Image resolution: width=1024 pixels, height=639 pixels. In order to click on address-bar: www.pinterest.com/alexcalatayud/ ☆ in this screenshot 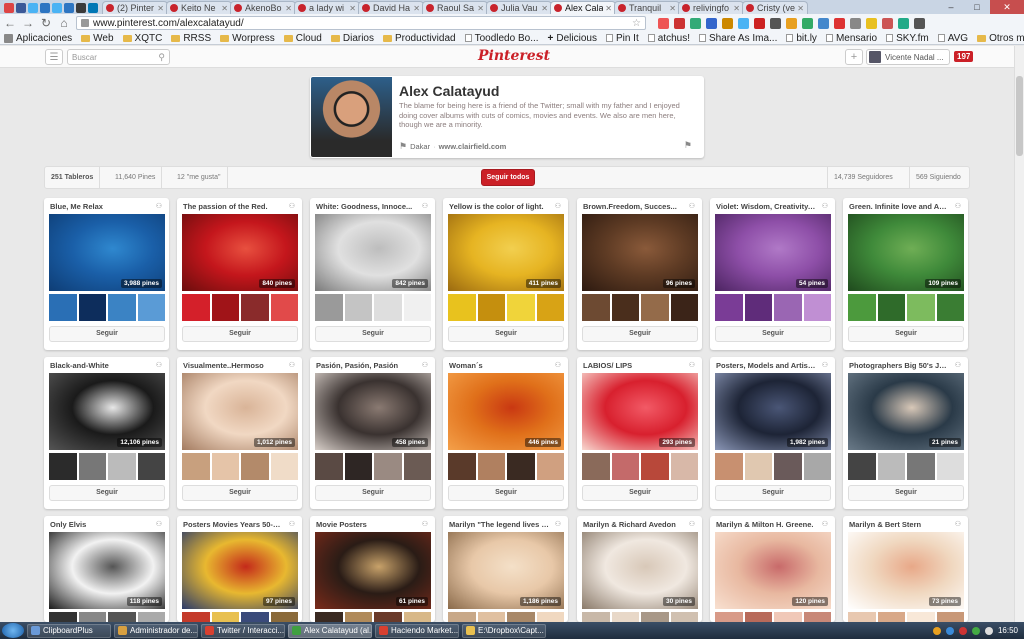, I will do `click(361, 23)`.